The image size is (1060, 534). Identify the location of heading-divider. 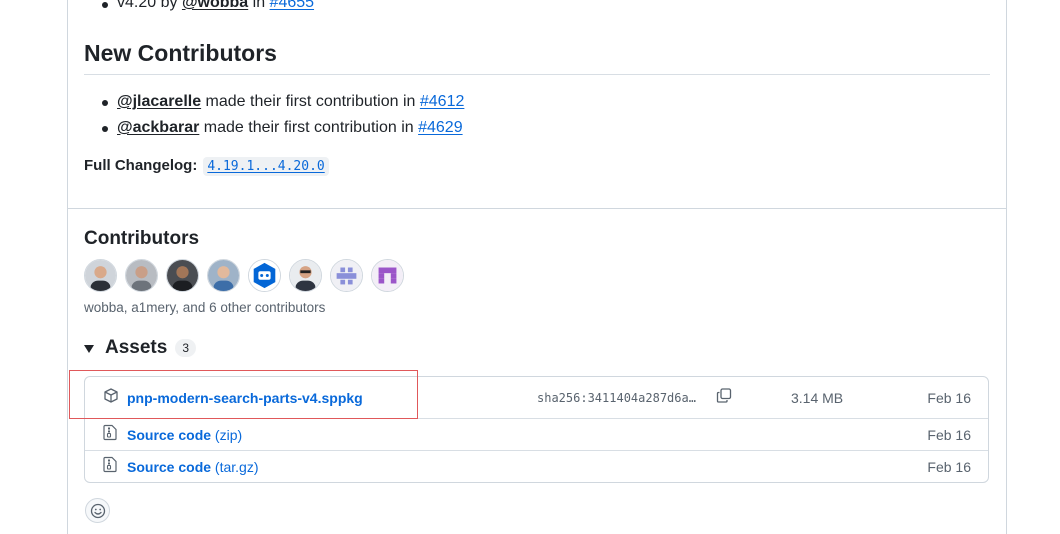
(537, 74).